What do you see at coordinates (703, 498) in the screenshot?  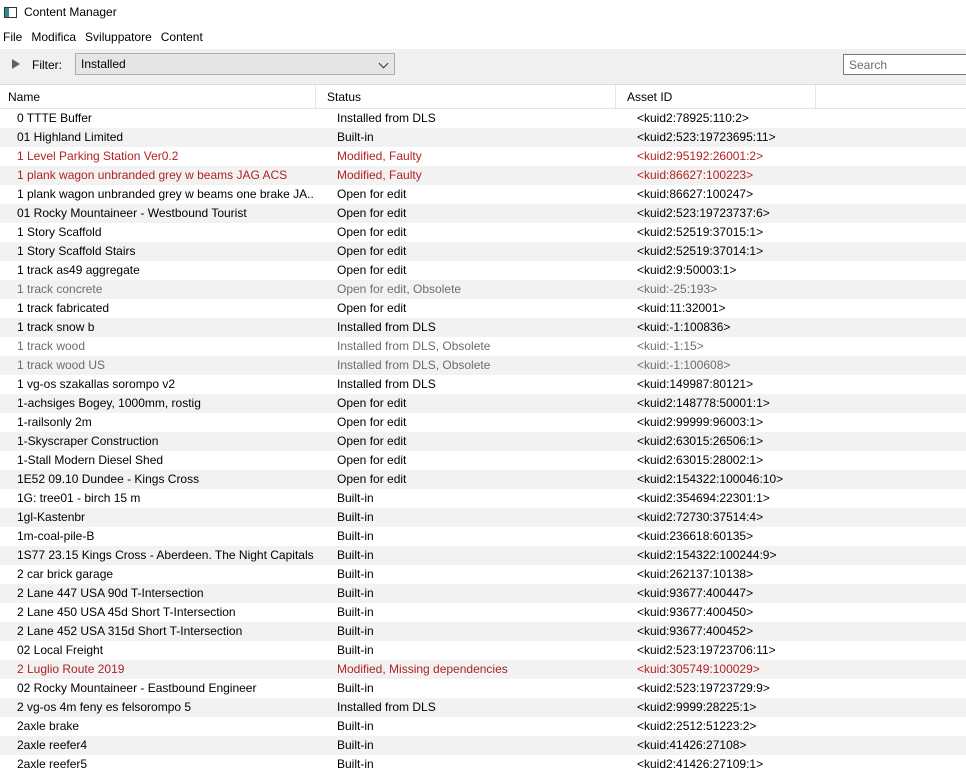 I see `cell-asset-id: <kuid2:354694:22301:1>` at bounding box center [703, 498].